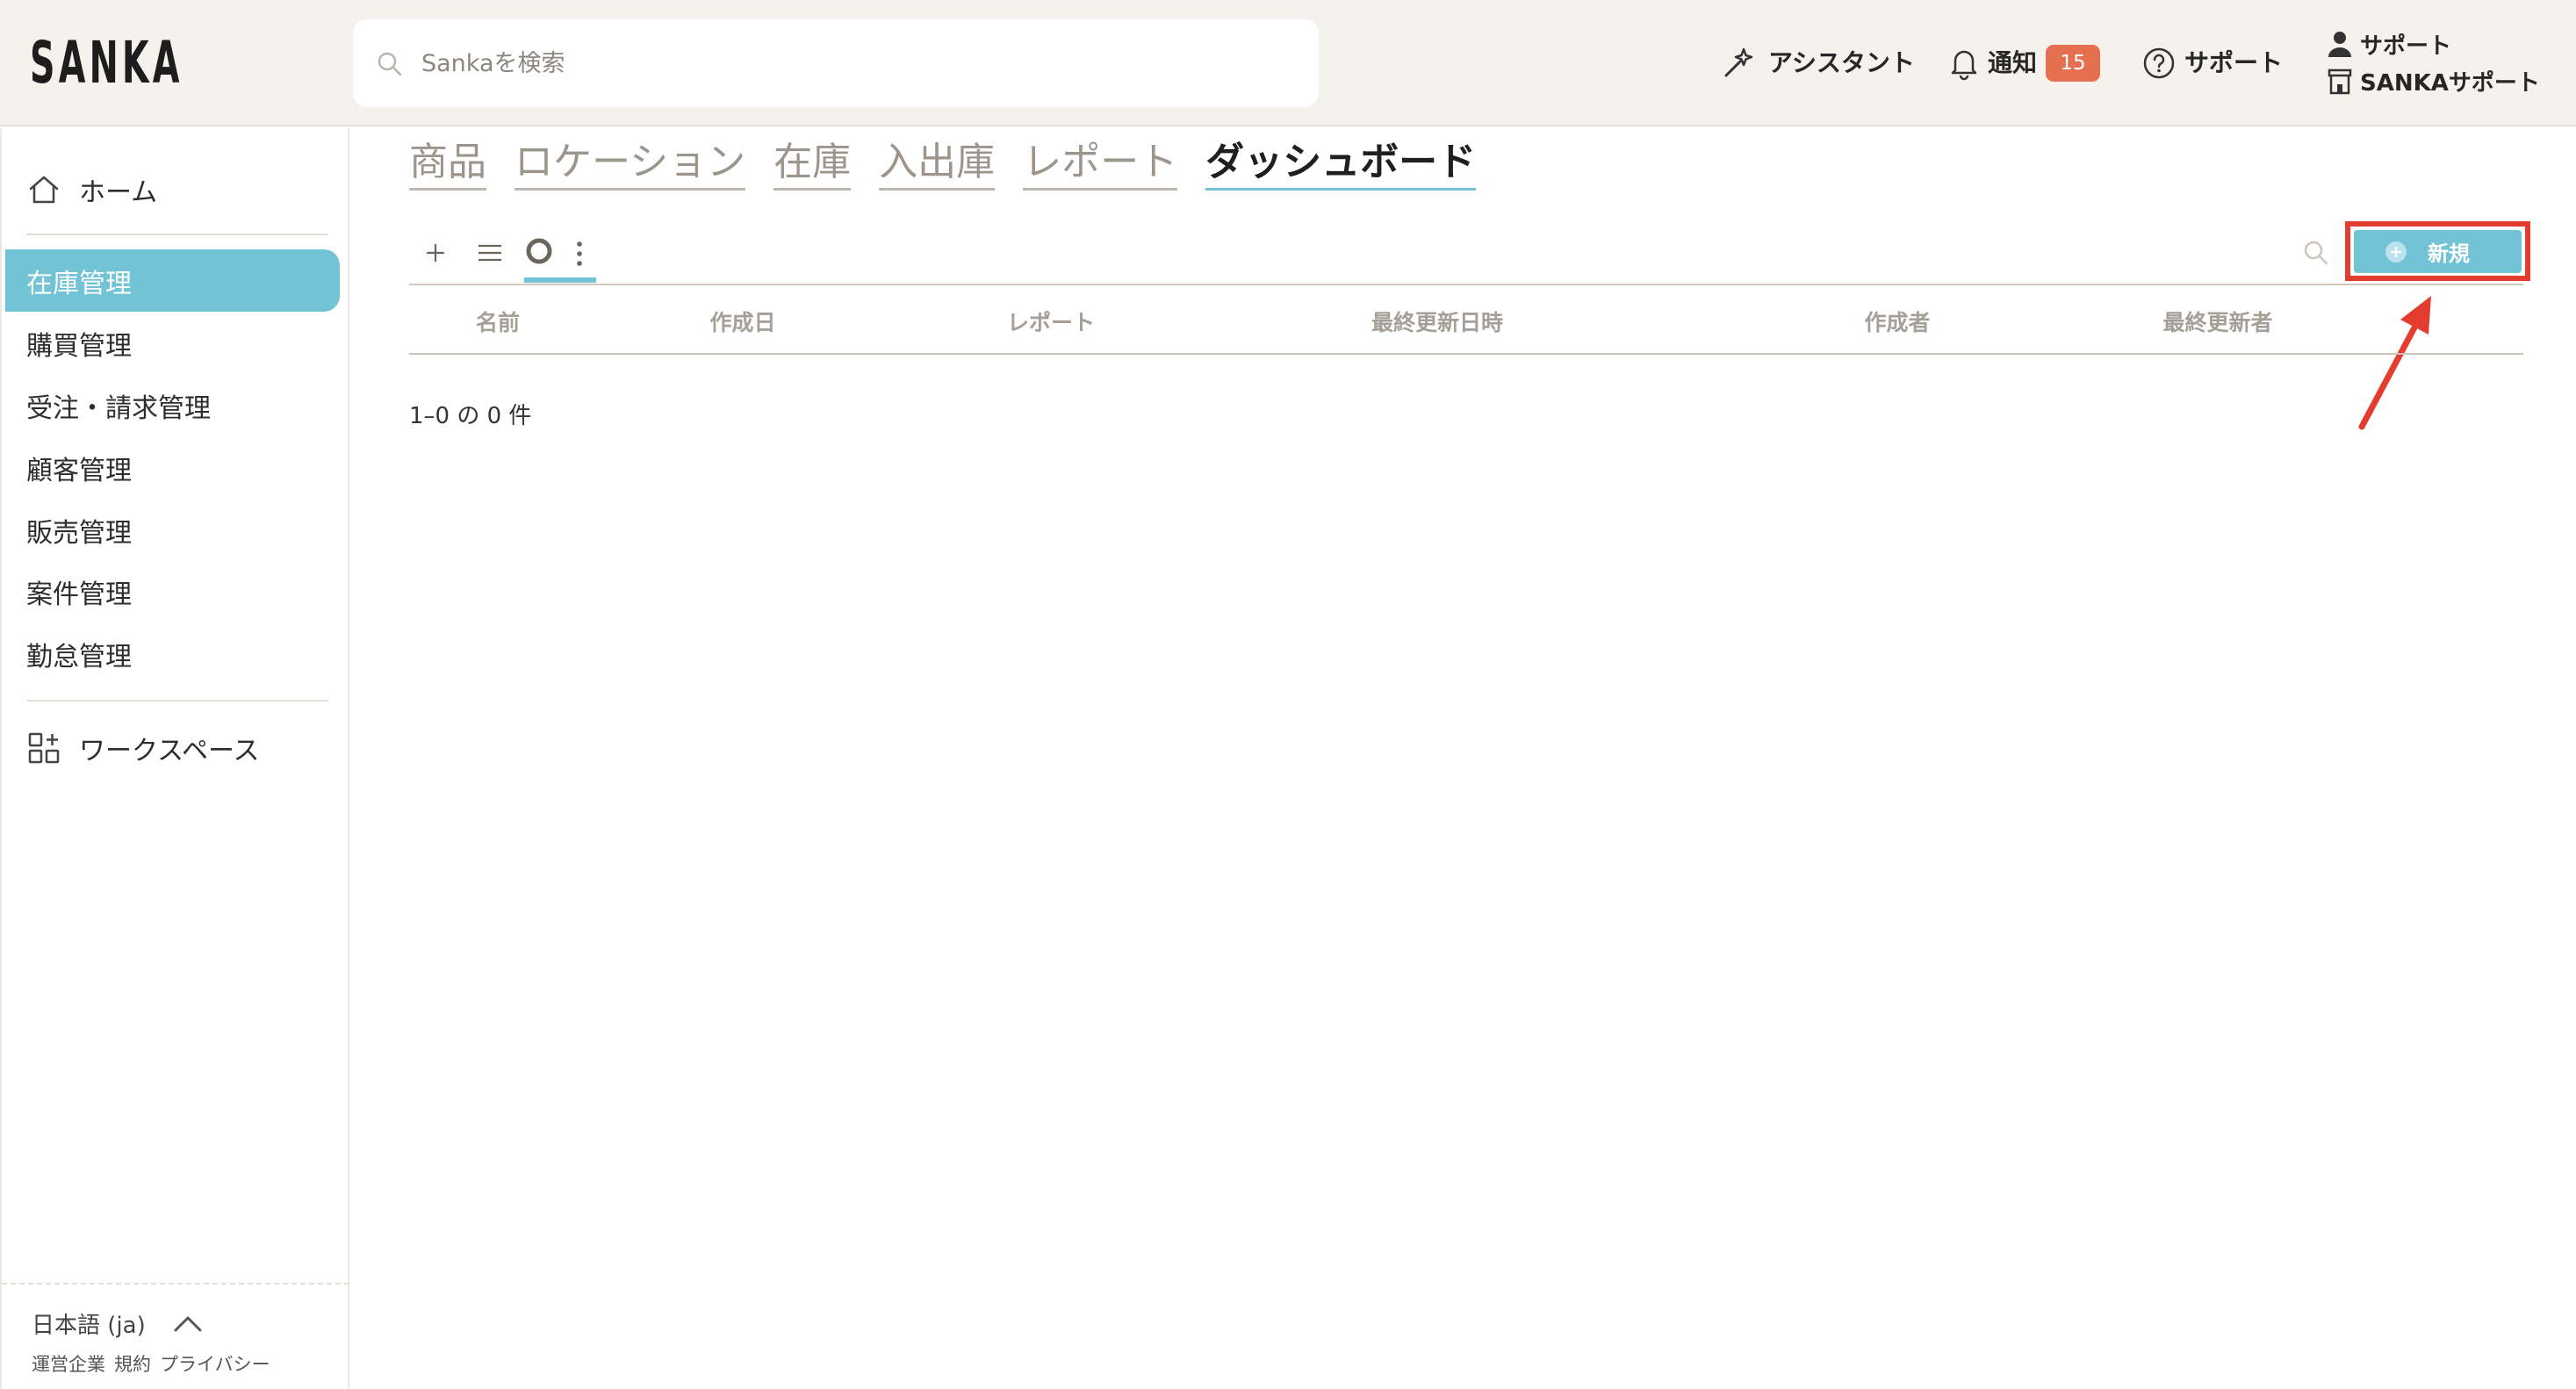 The image size is (2576, 1389). Describe the element at coordinates (172, 530) in the screenshot. I see `sidebar-item-sales: 販売管理` at that location.